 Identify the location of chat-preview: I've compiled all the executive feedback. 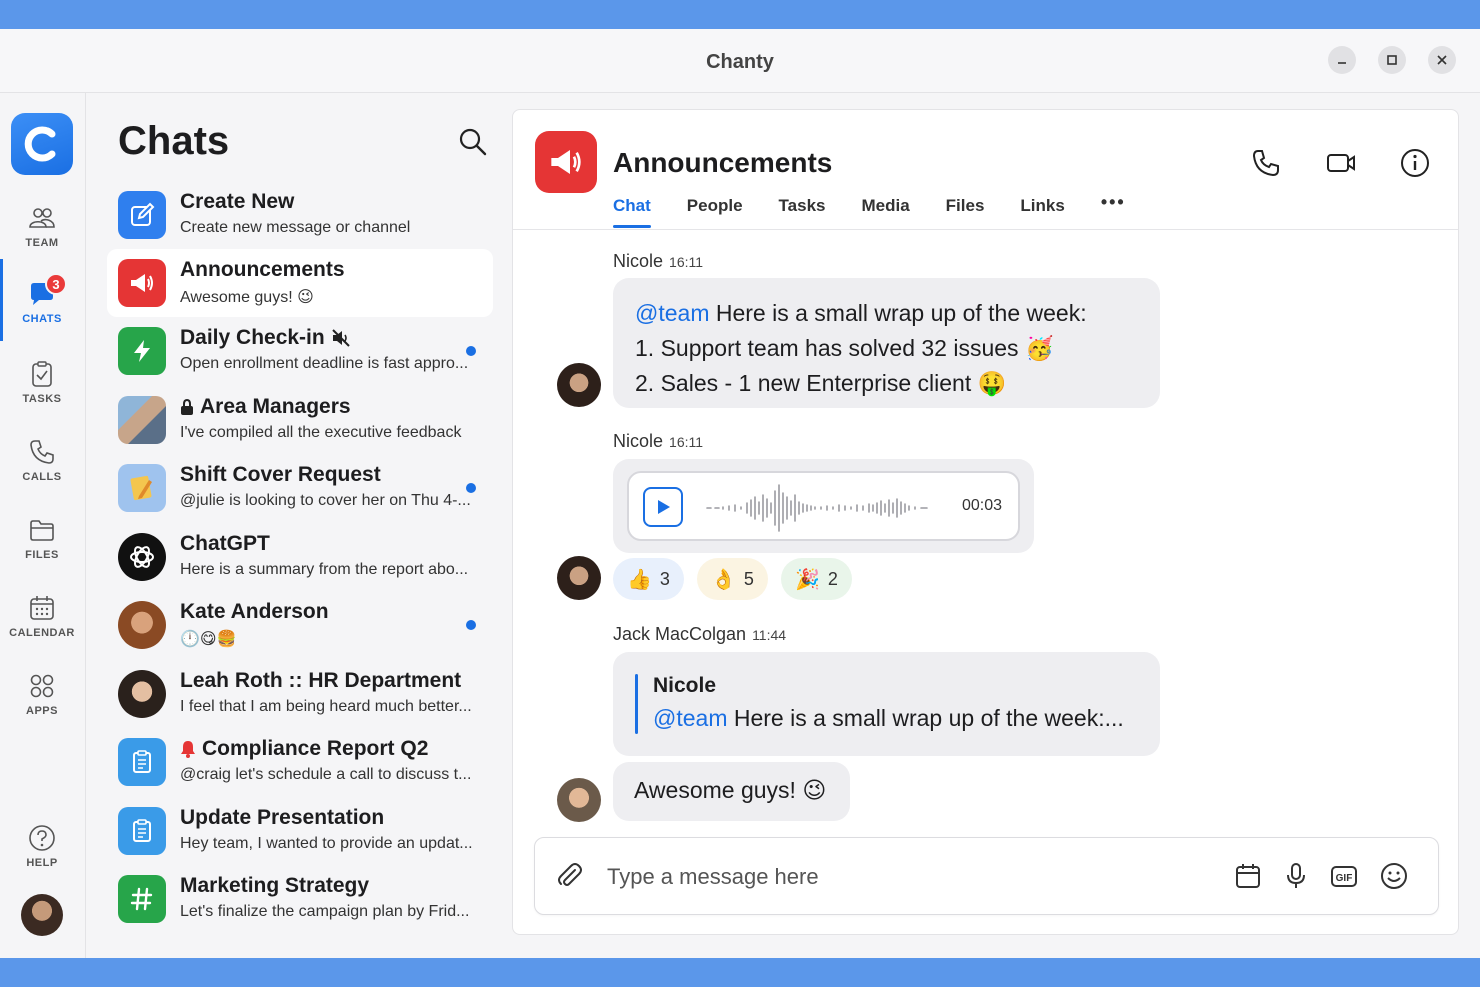
(321, 432).